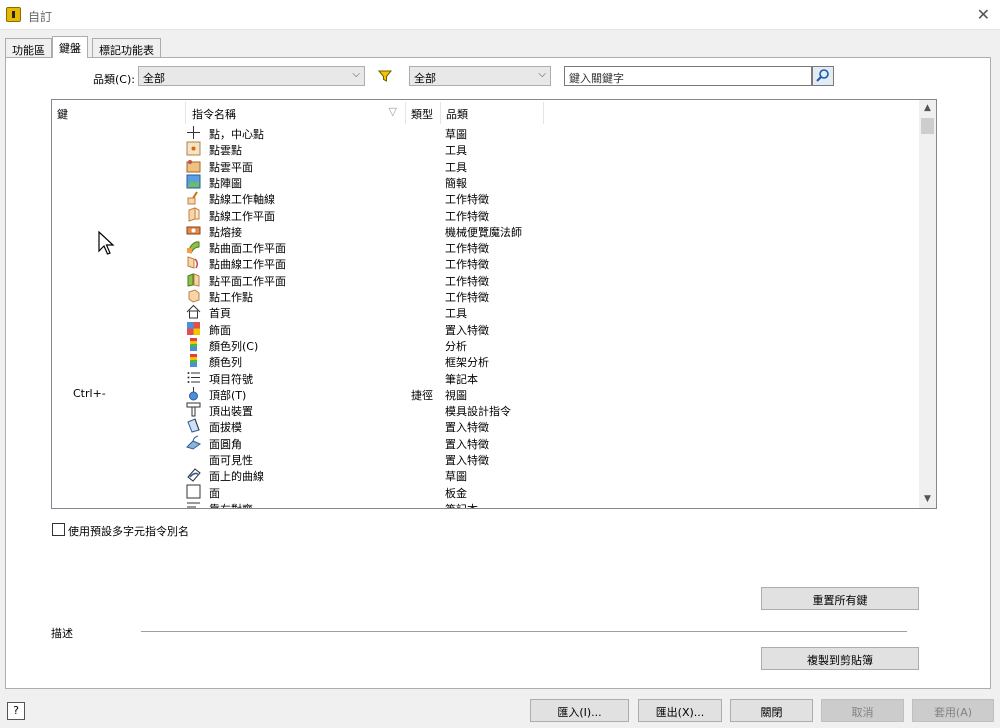  I want to click on row-command-name: 面拔模, so click(225, 428).